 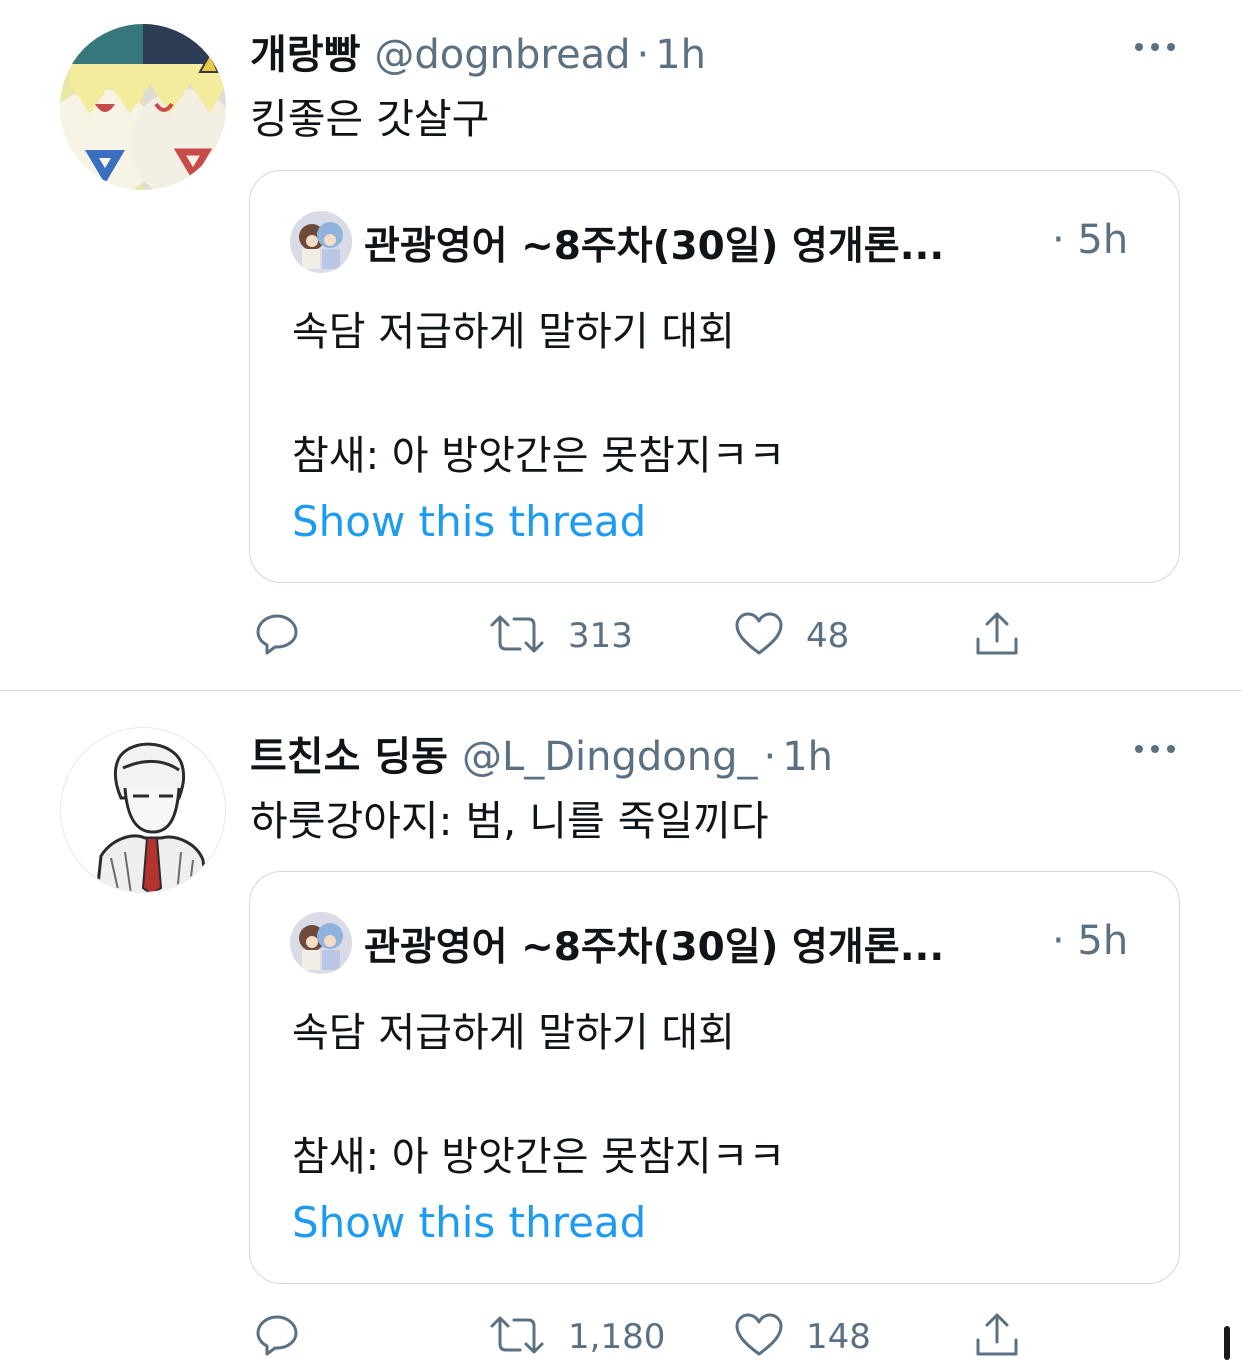 I want to click on tweet-text: 하룻강아지: 범, 니를 죽일끼다, so click(x=509, y=821).